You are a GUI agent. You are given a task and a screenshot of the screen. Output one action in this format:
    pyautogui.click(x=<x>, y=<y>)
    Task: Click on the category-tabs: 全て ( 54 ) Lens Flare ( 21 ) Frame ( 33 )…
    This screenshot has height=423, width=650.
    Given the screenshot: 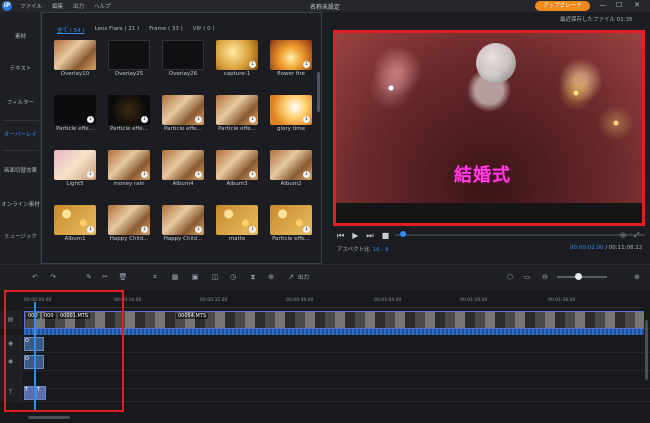 What is the action you would take?
    pyautogui.click(x=136, y=30)
    